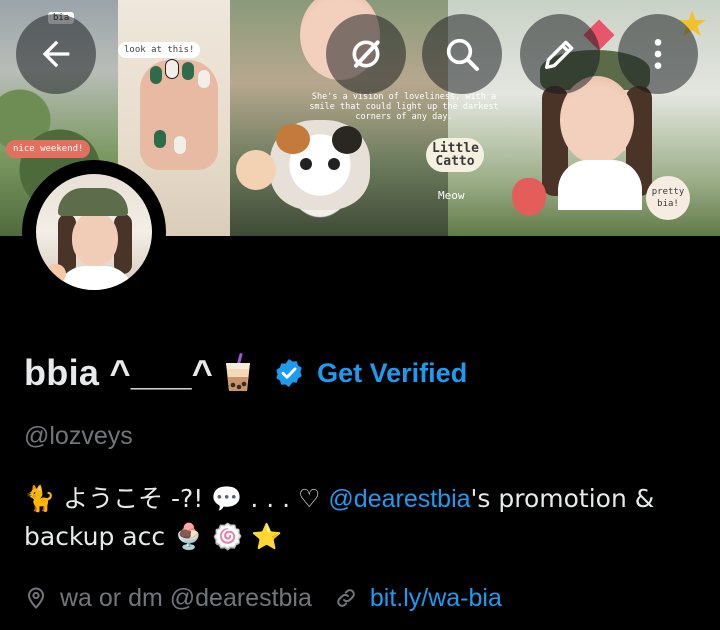 This screenshot has height=630, width=720. I want to click on sticker-look-at-this: look at this!, so click(159, 50).